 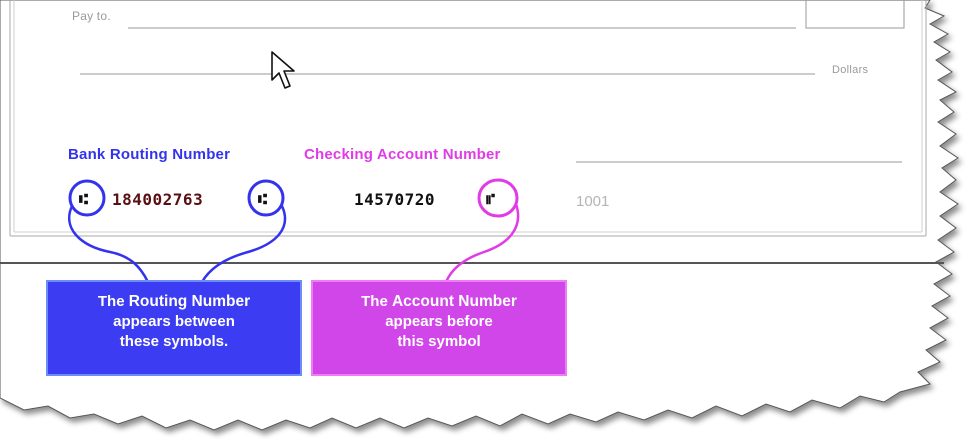 I want to click on mouse-pointer-icon, so click(x=283, y=70).